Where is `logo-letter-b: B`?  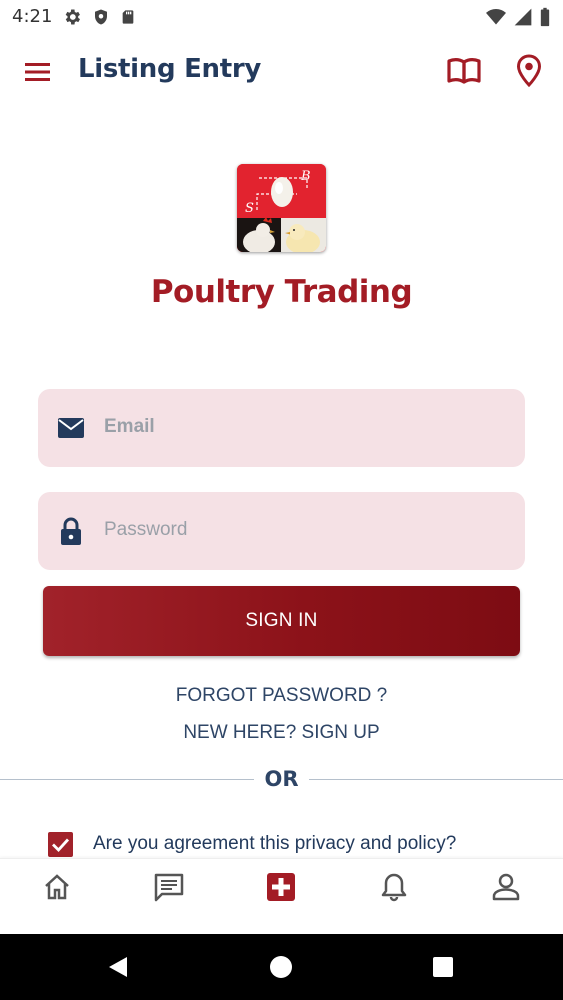 logo-letter-b: B is located at coordinates (305, 176).